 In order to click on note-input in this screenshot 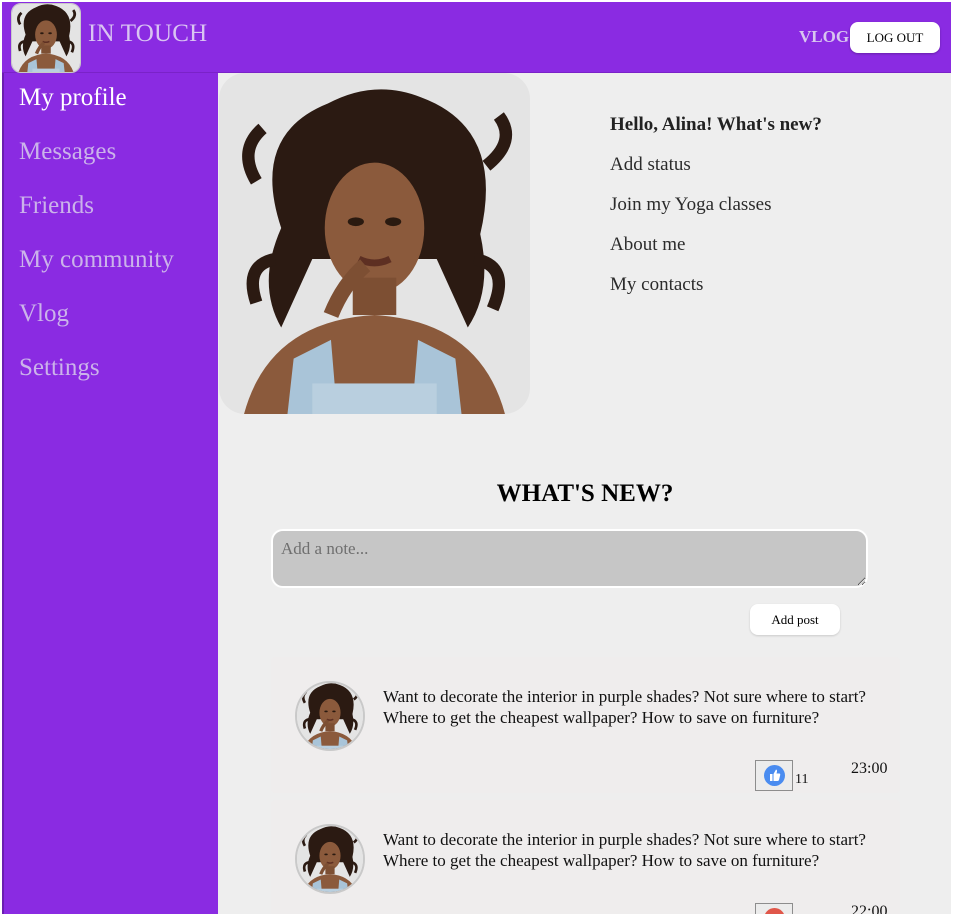, I will do `click(569, 558)`.